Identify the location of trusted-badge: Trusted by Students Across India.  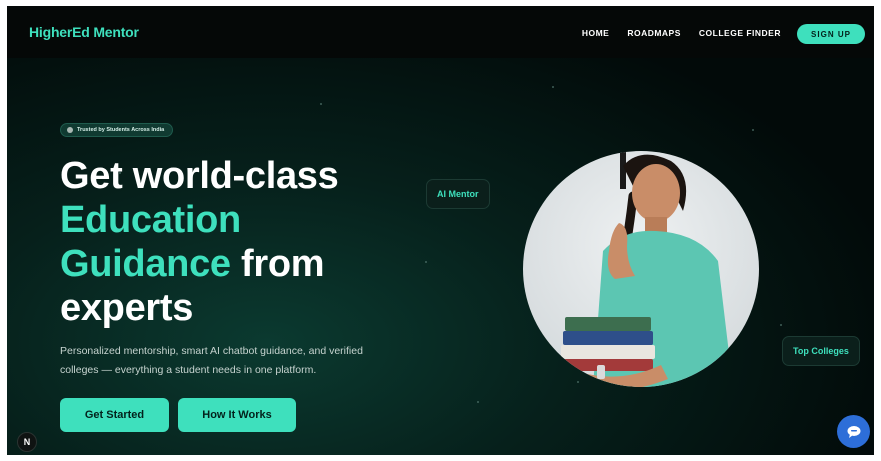
(117, 130).